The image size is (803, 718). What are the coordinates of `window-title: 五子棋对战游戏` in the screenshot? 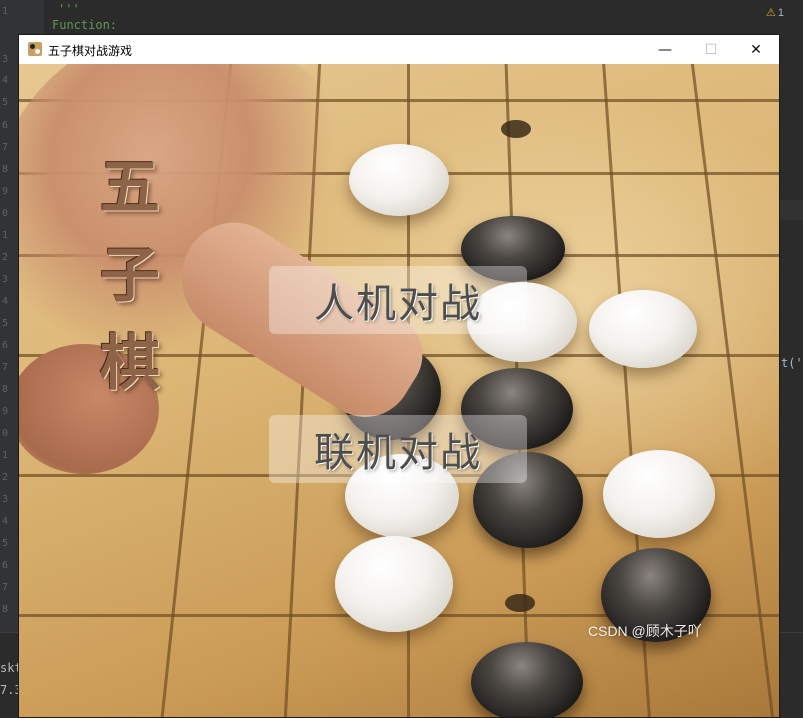 It's located at (90, 51).